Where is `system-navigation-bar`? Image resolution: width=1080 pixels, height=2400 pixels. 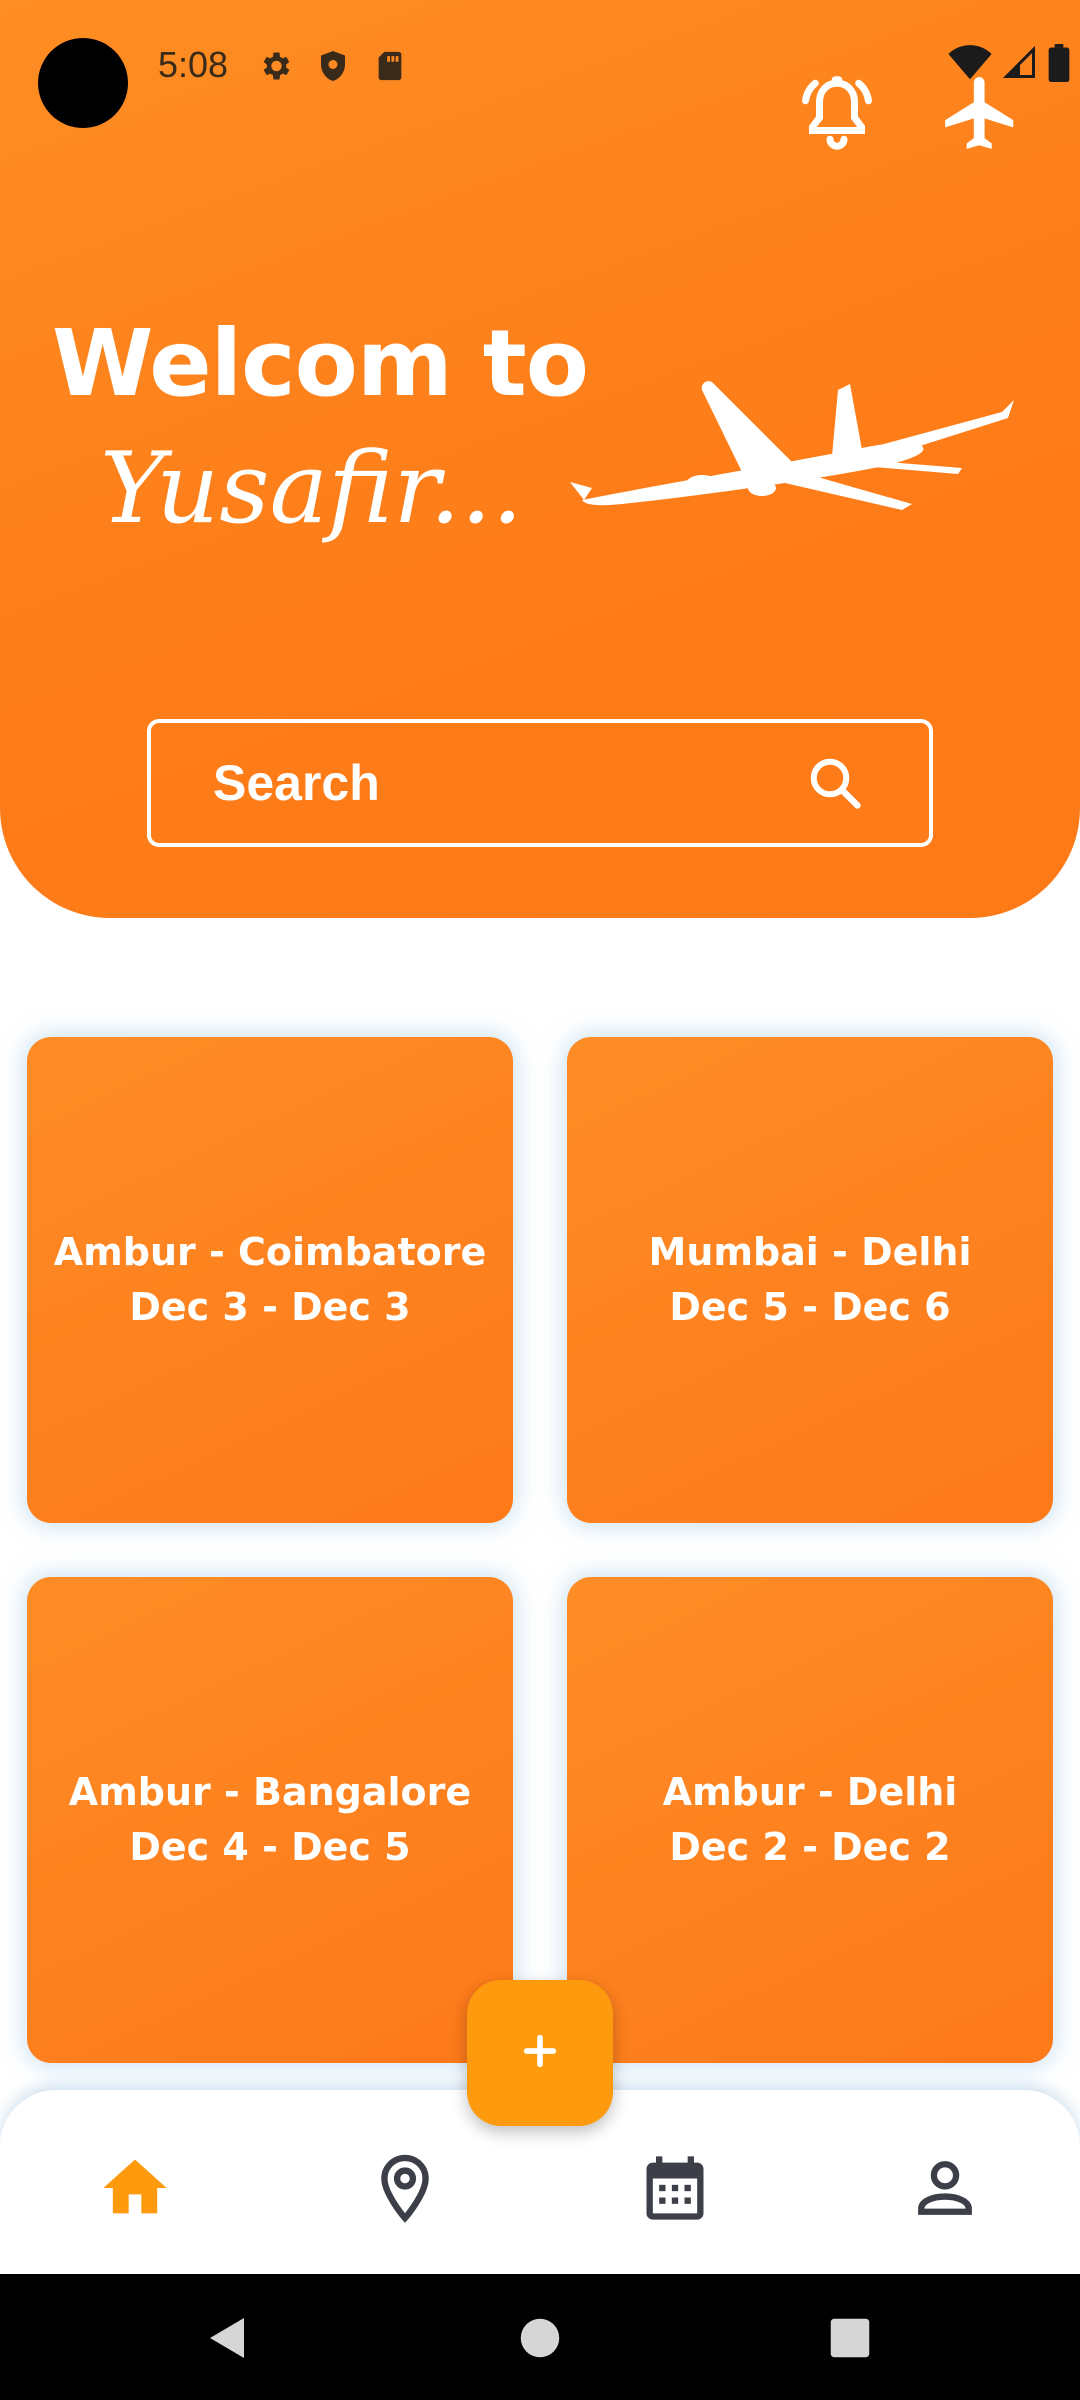
system-navigation-bar is located at coordinates (540, 2337).